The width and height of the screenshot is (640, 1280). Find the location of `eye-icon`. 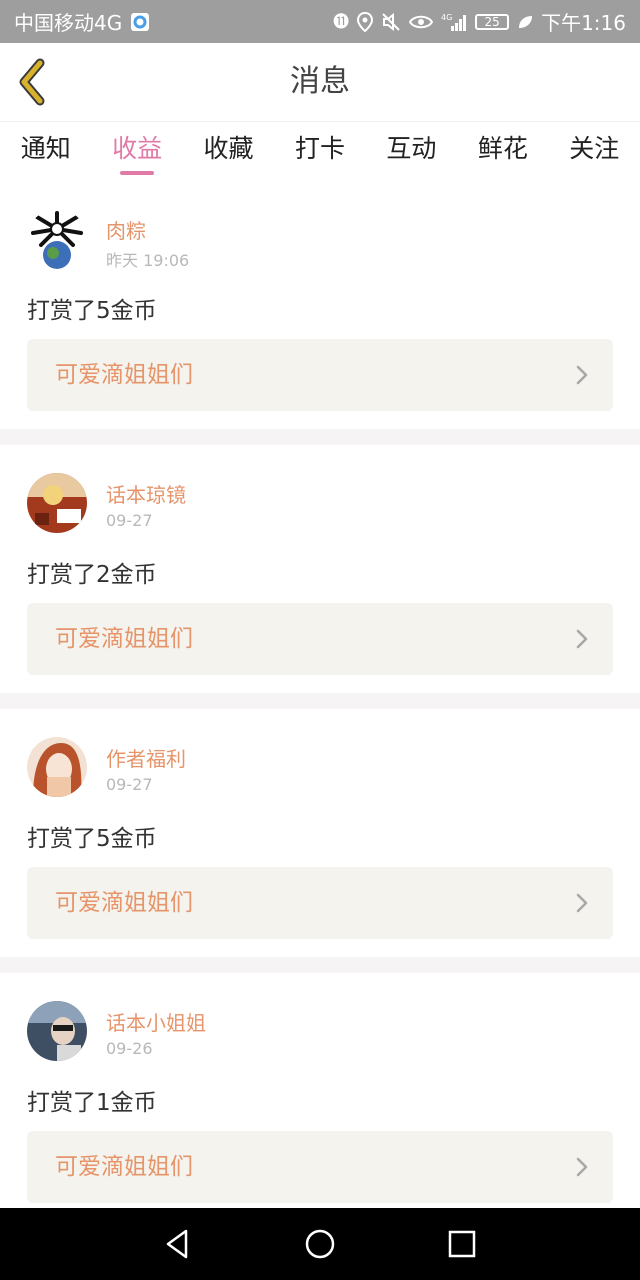

eye-icon is located at coordinates (421, 21).